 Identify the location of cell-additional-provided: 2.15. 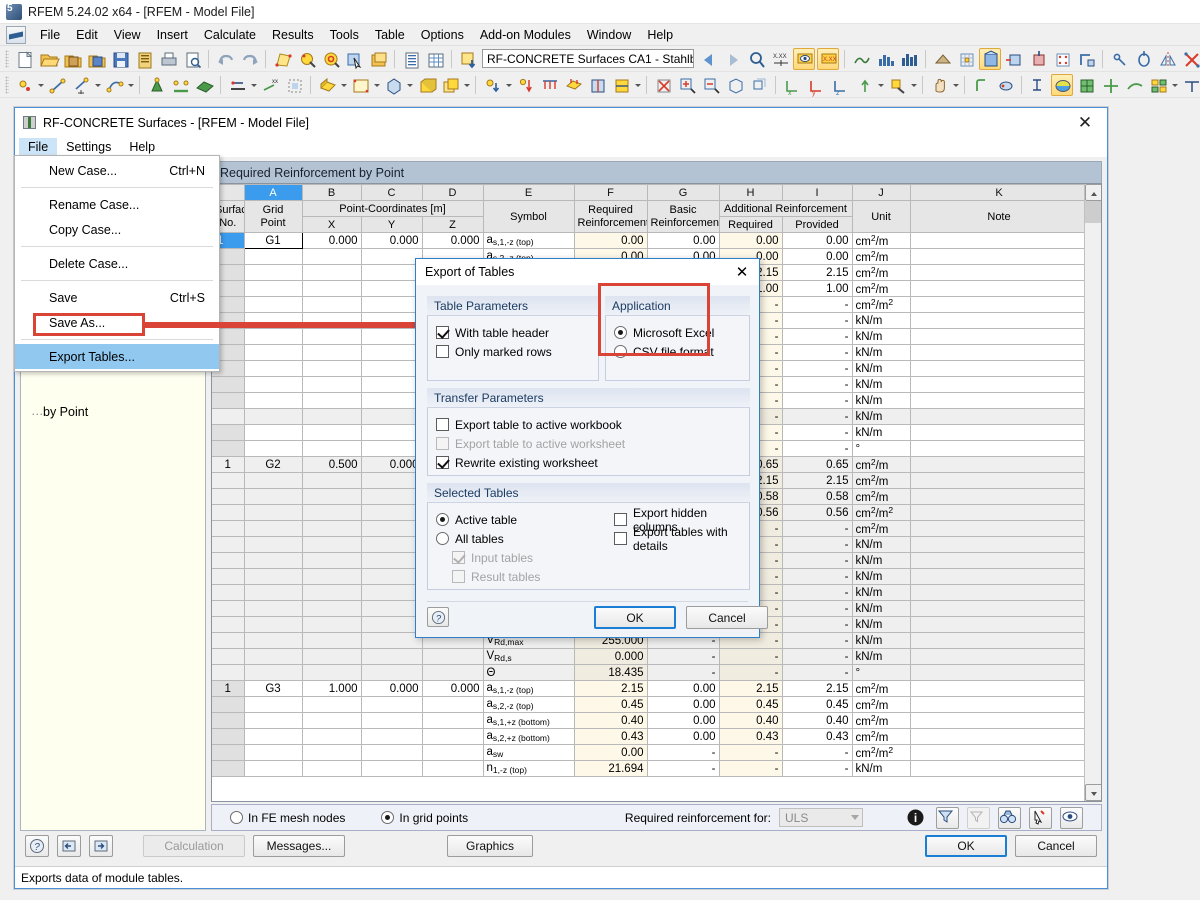
(817, 480).